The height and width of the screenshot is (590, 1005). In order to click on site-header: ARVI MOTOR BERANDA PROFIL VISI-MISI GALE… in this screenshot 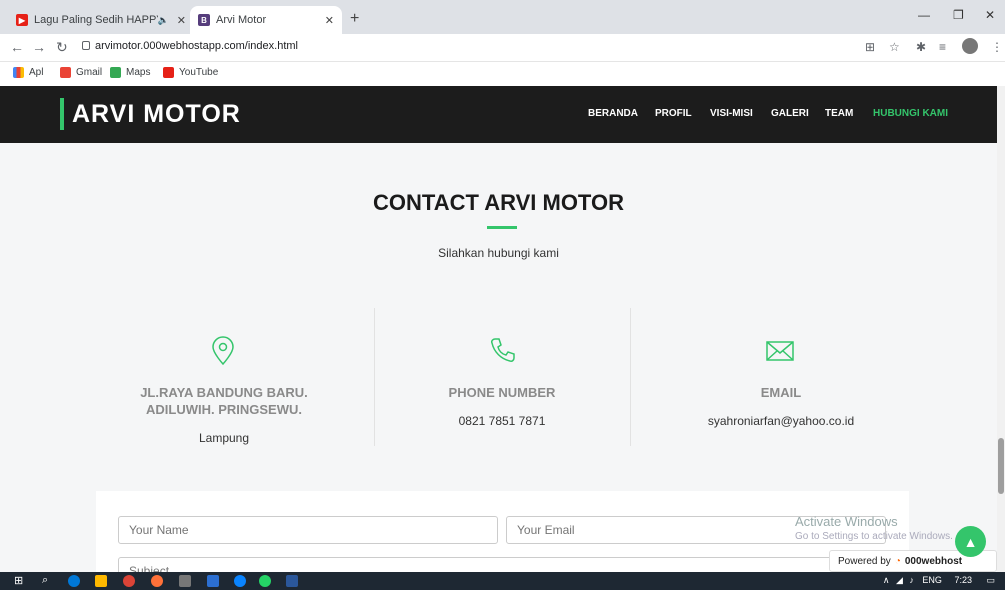, I will do `click(498, 114)`.